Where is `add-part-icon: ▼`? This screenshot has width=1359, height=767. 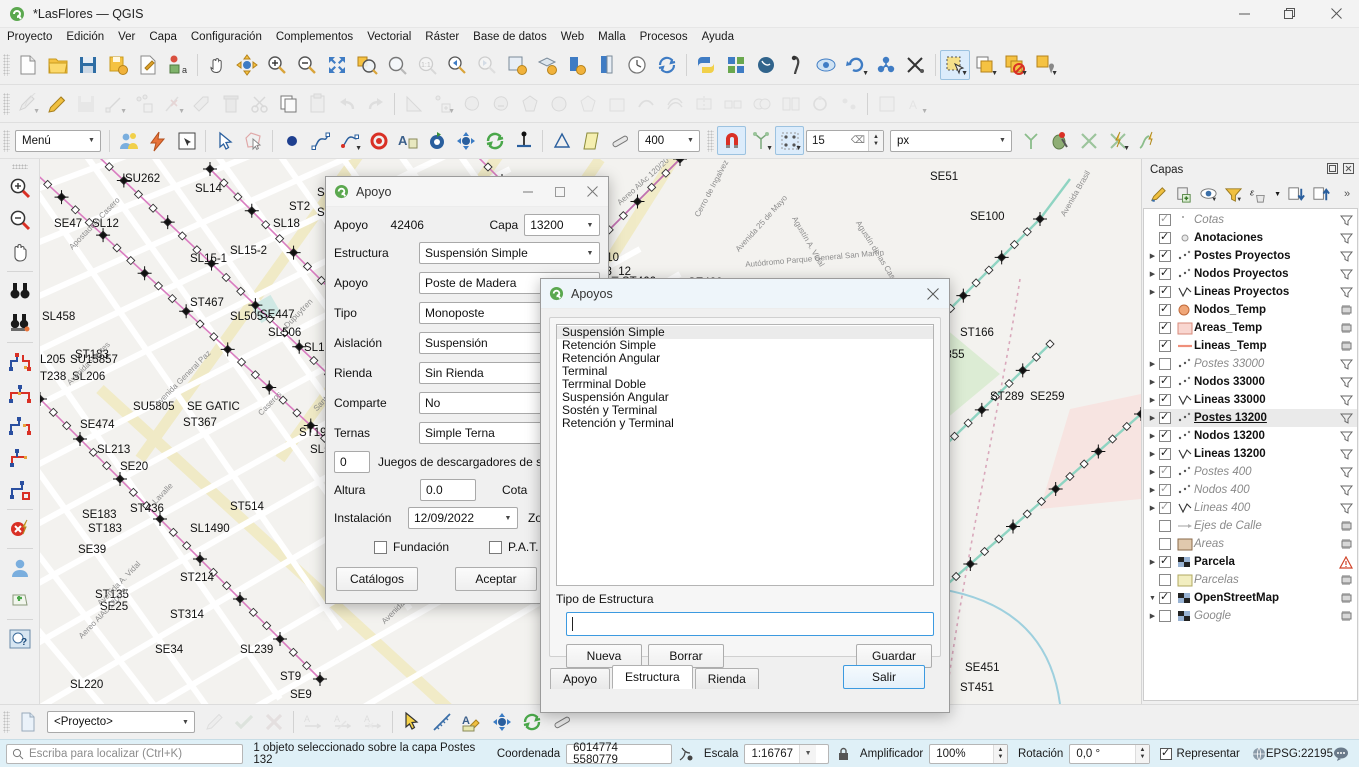 add-part-icon: ▼ is located at coordinates (442, 103).